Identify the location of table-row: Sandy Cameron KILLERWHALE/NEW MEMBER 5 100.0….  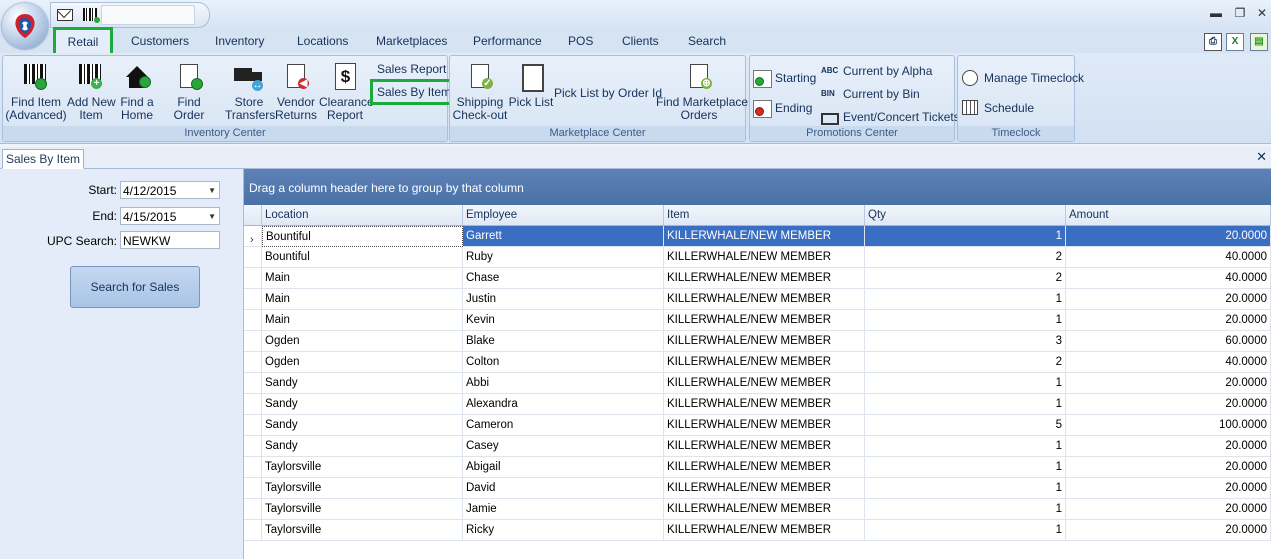
(757, 425).